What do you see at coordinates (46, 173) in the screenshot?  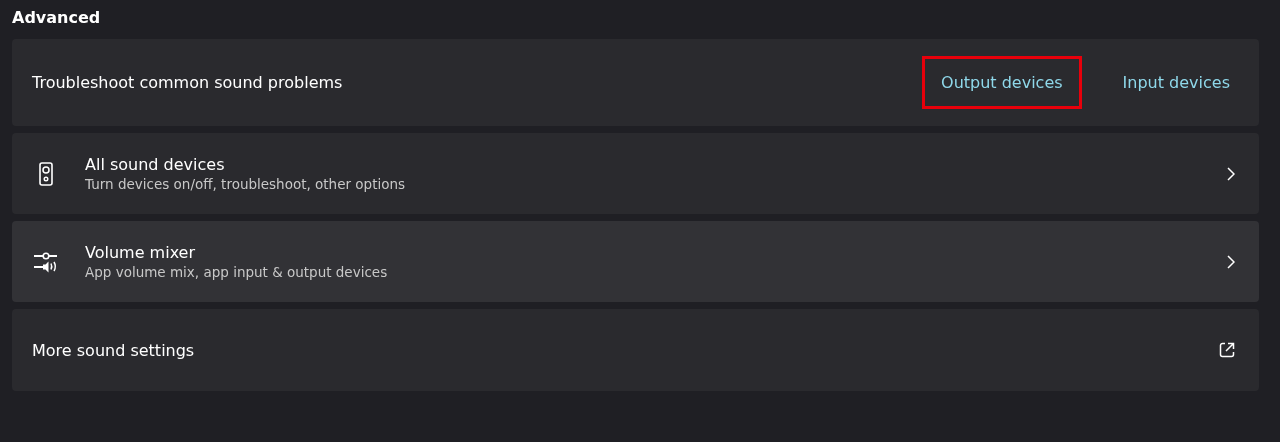 I see `speaker-icon` at bounding box center [46, 173].